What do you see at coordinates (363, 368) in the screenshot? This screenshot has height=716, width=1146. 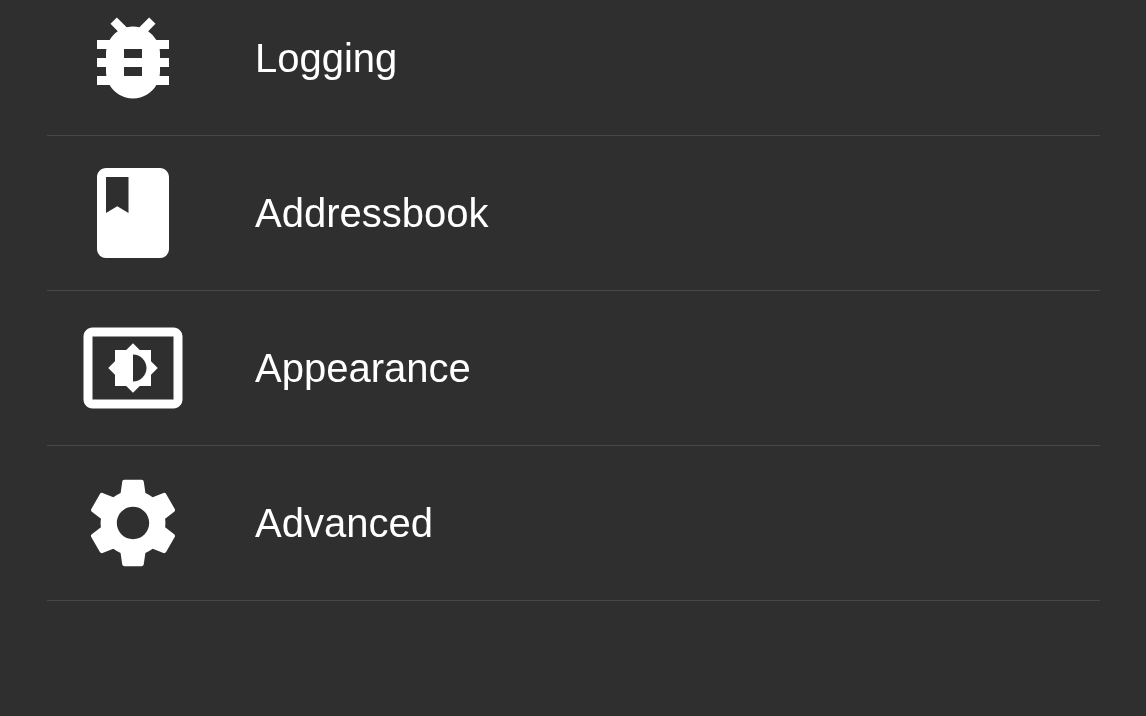 I see `settings-label: Appearance` at bounding box center [363, 368].